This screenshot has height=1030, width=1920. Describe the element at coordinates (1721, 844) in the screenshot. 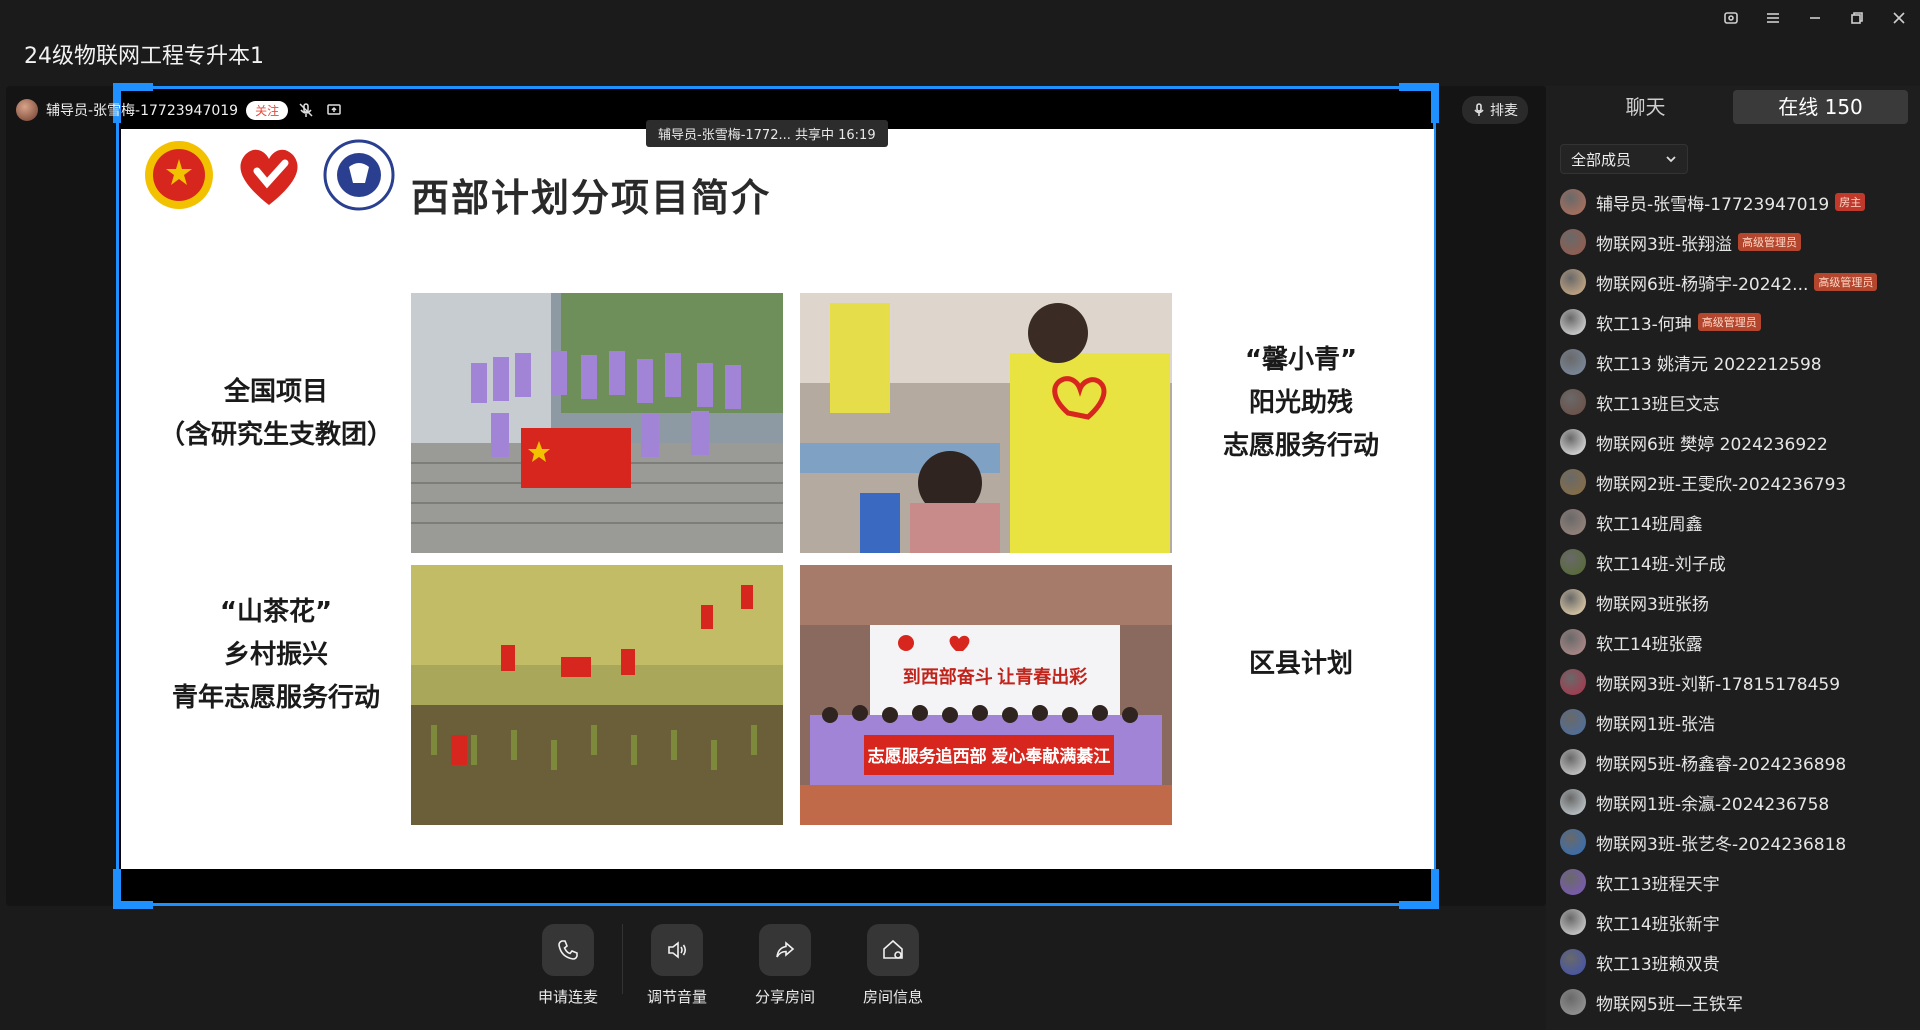

I see `member-name: 物联网3班-张艺冬-2024236818` at that location.